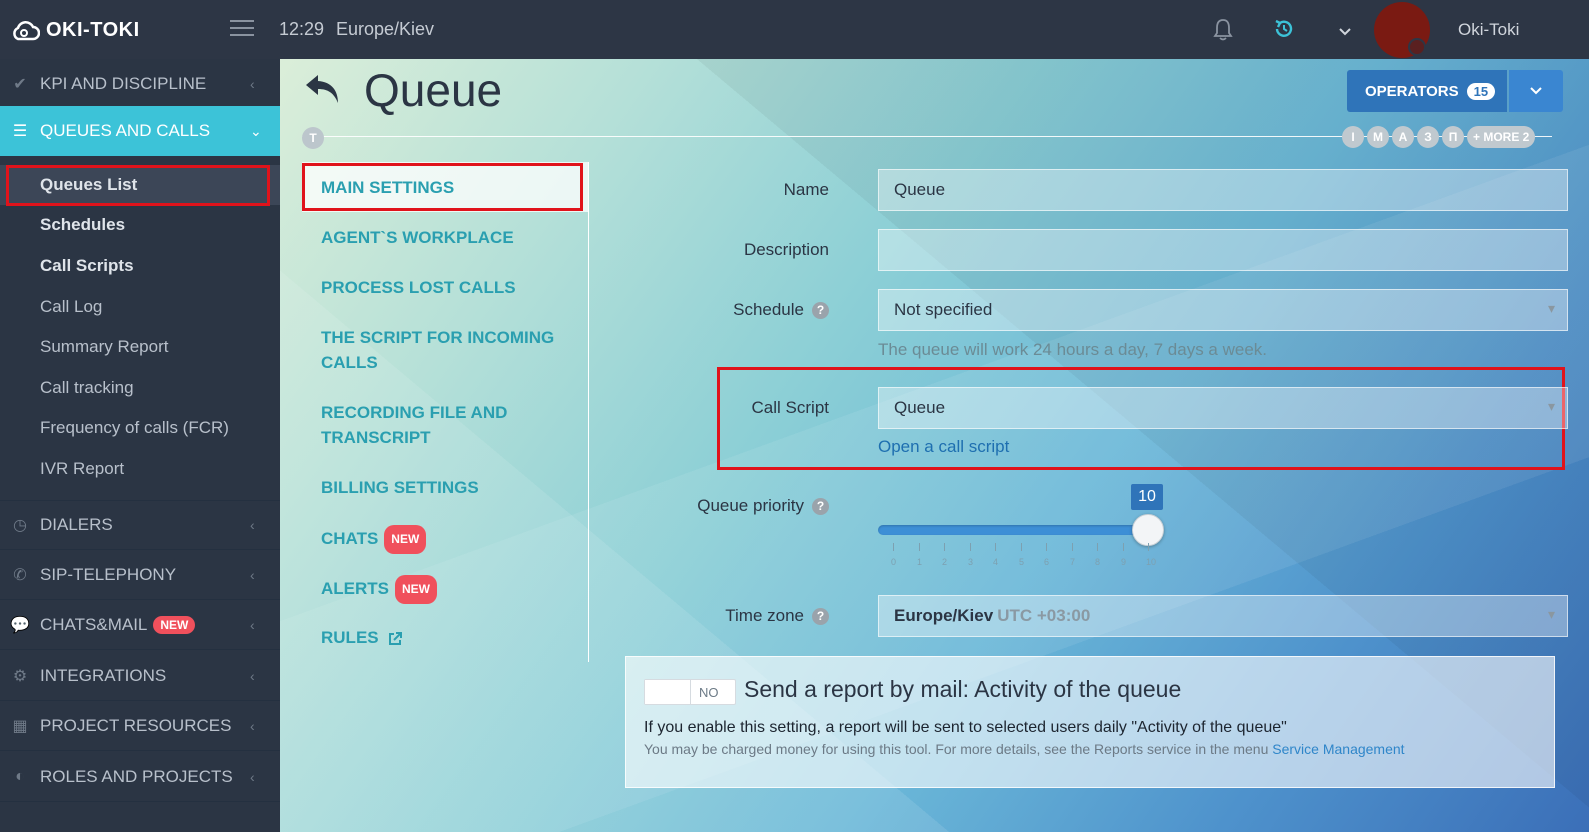 This screenshot has height=832, width=1589. Describe the element at coordinates (123, 83) in the screenshot. I see `sidebar-item-label: KPI AND DISCIPLINE` at that location.